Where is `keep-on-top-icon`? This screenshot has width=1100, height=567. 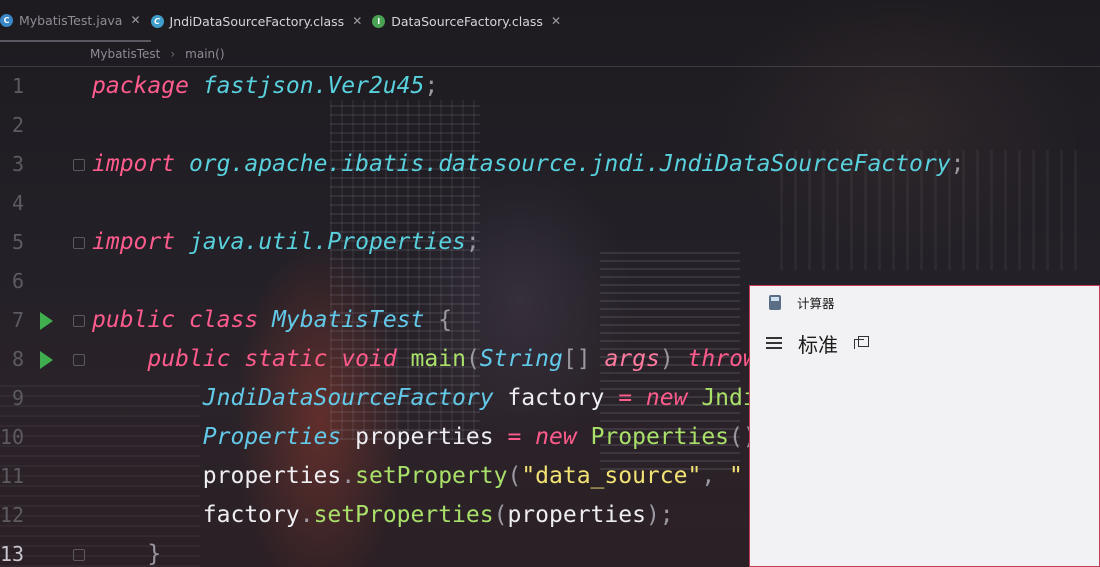 keep-on-top-icon is located at coordinates (861, 343).